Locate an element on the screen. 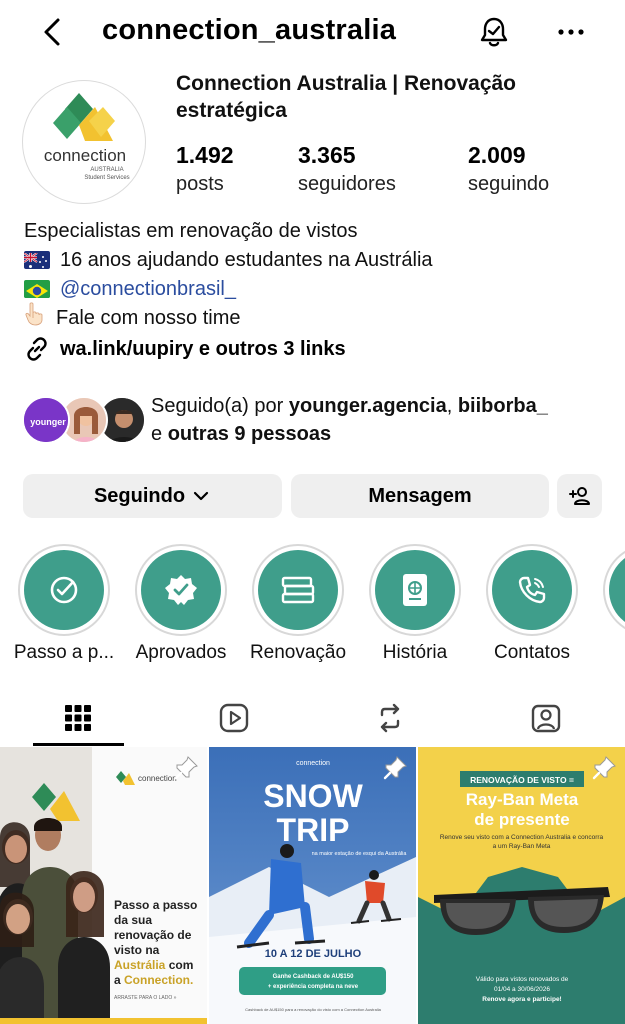  highlight-contatos: Contatos is located at coordinates (532, 603).